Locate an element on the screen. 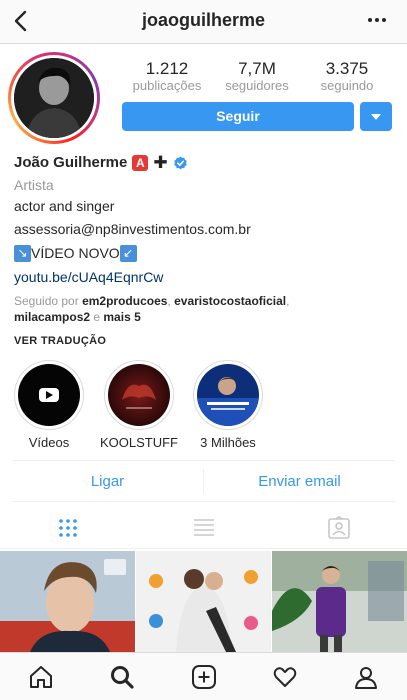 The height and width of the screenshot is (700, 407). profile-name-row: João Guilherme A ✚ is located at coordinates (206, 163).